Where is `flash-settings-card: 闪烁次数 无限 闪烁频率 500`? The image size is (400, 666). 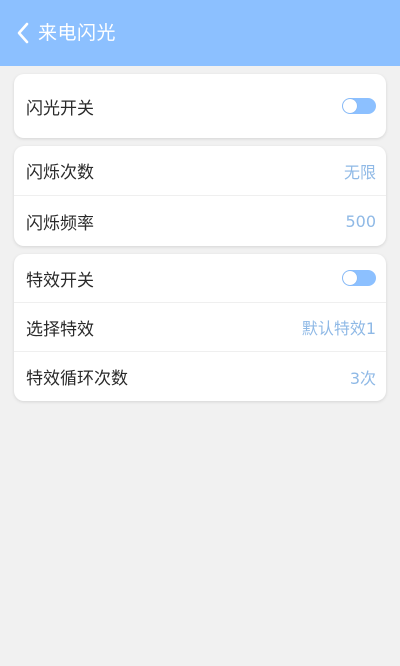
flash-settings-card: 闪烁次数 无限 闪烁频率 500 is located at coordinates (200, 196).